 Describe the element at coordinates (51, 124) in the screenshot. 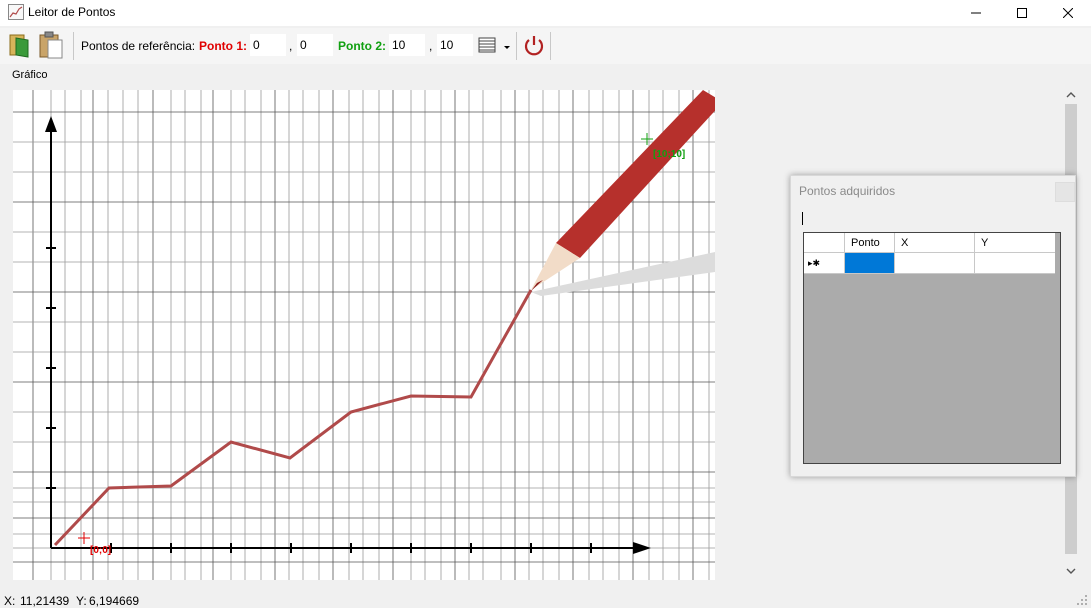

I see `y-axis-arrow` at that location.